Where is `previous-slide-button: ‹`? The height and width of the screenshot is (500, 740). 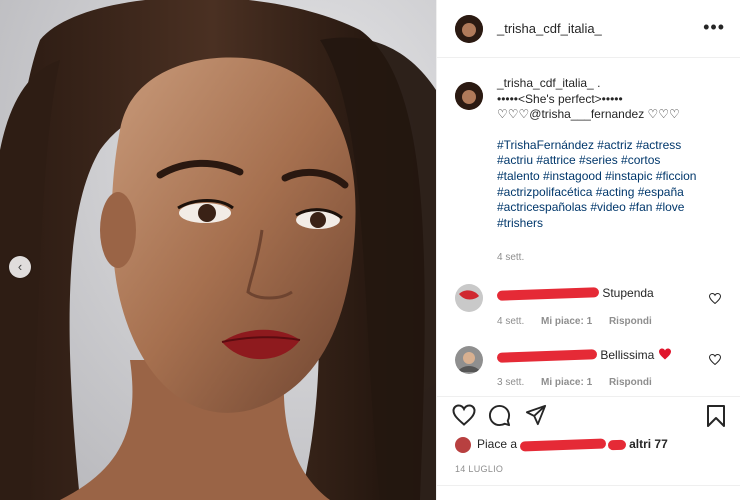
previous-slide-button: ‹ is located at coordinates (20, 267).